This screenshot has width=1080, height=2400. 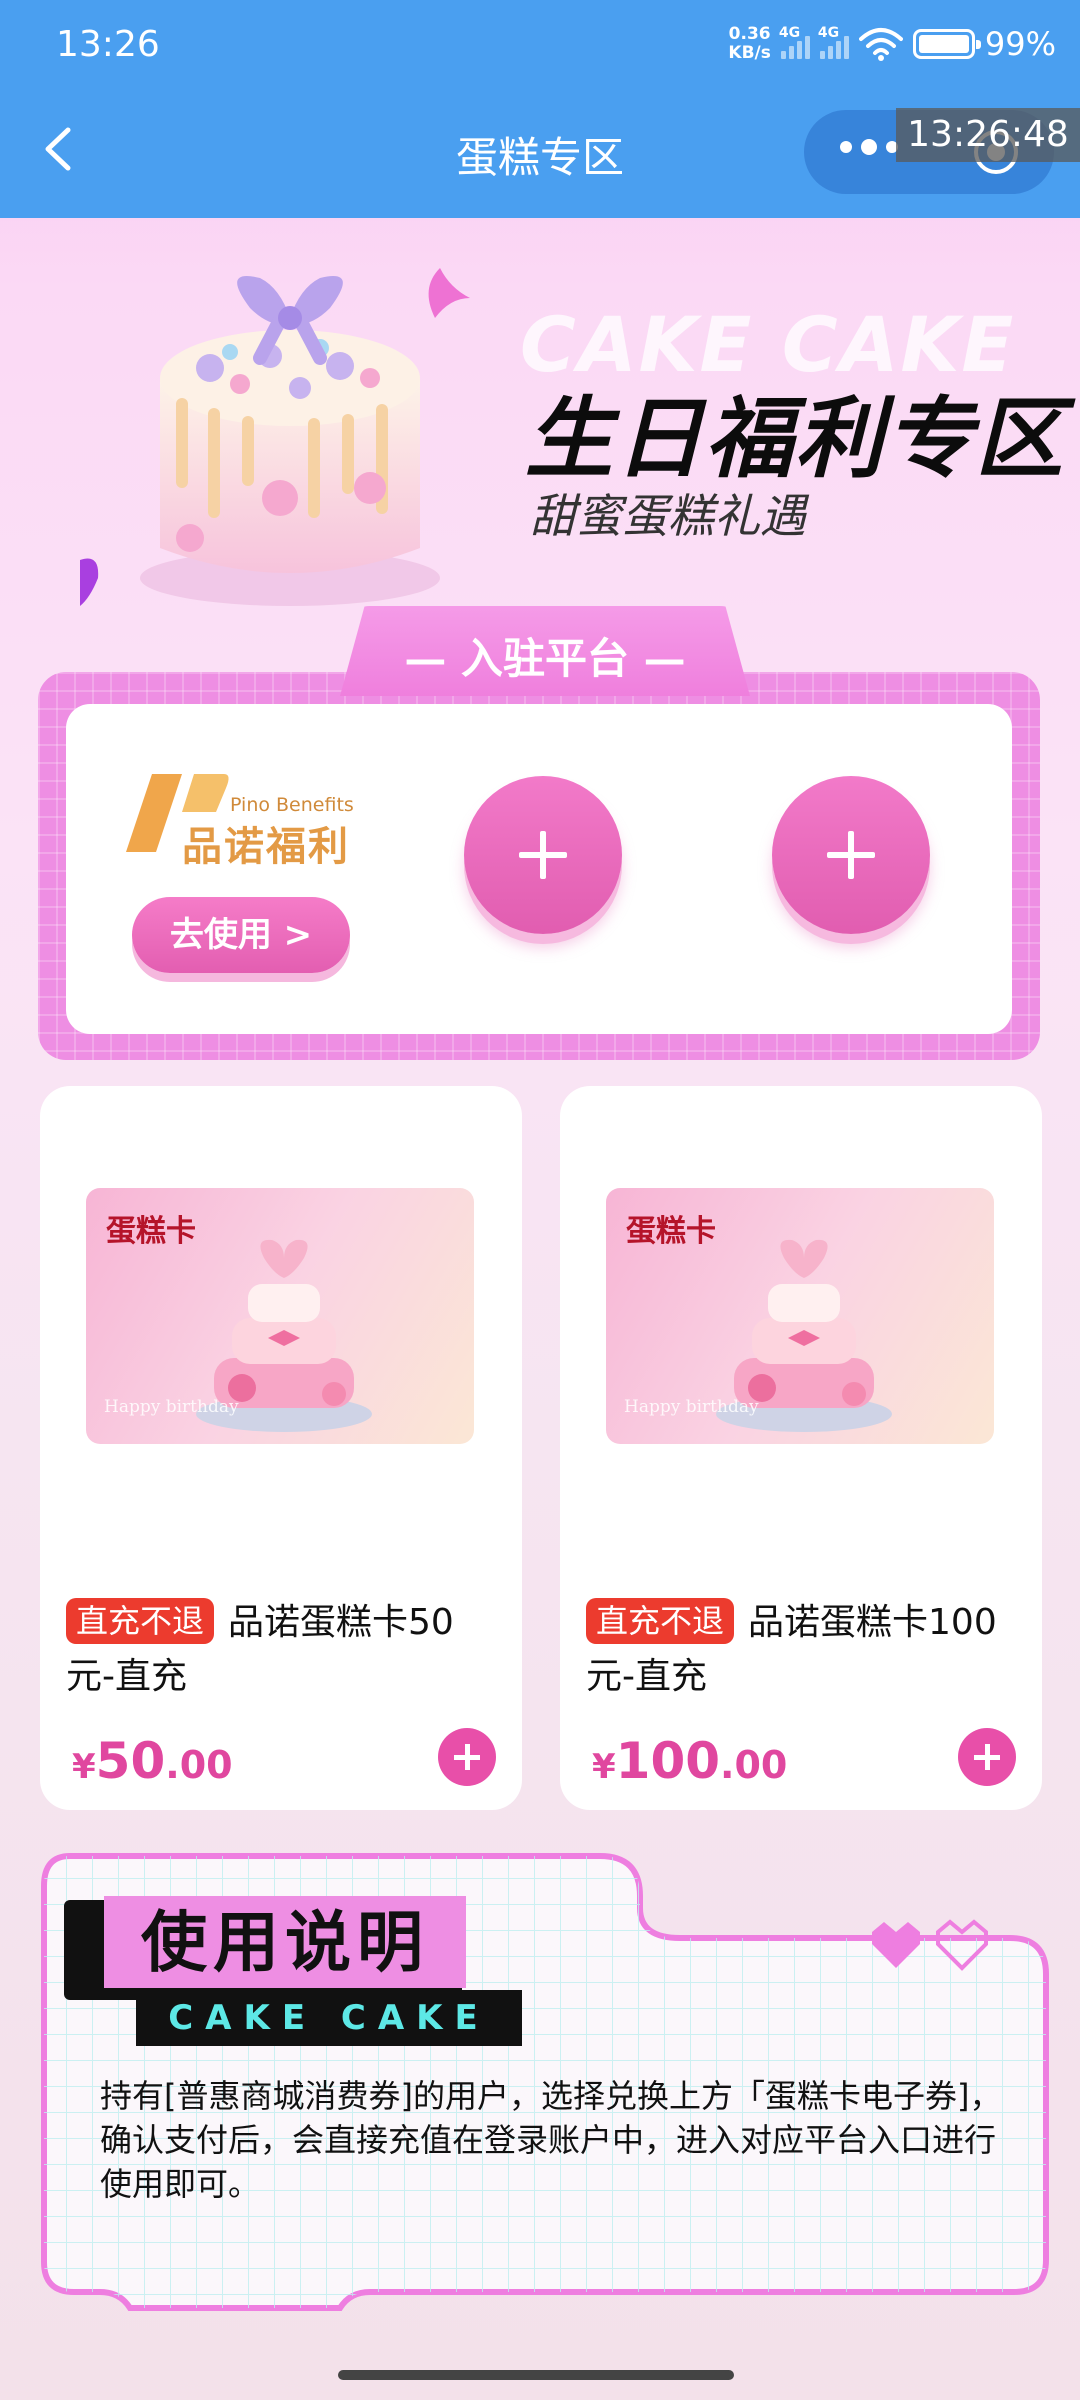 I want to click on pixel-hearts-icon, so click(x=930, y=1945).